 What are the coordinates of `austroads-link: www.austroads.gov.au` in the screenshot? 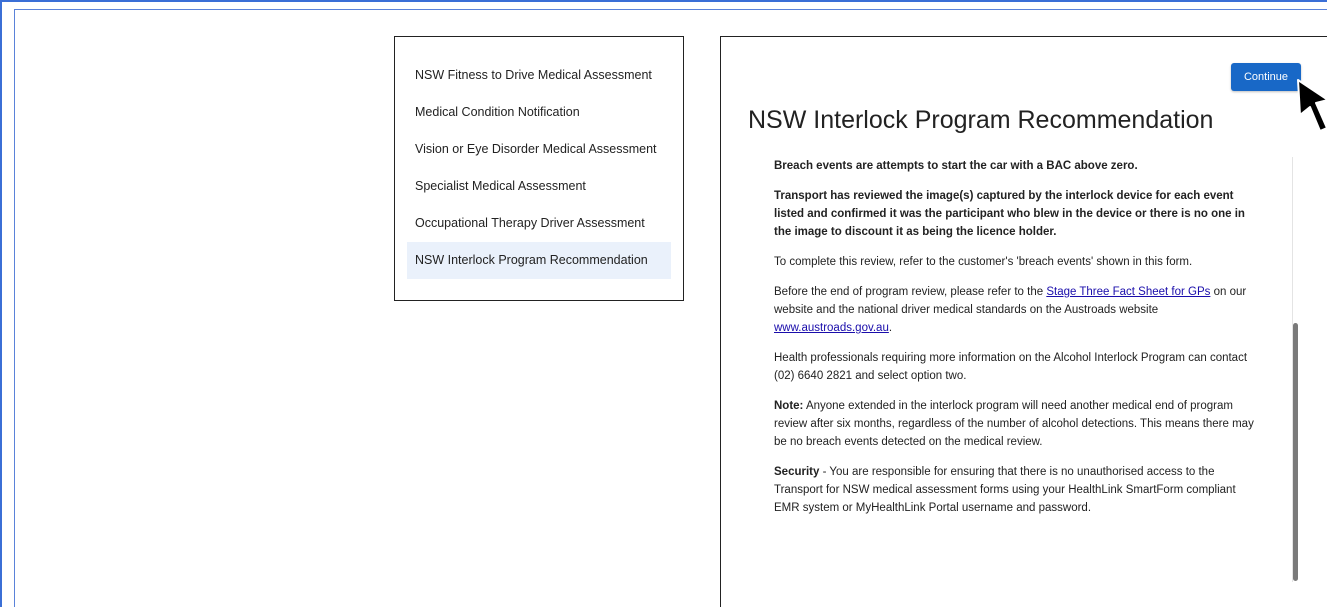 It's located at (831, 328).